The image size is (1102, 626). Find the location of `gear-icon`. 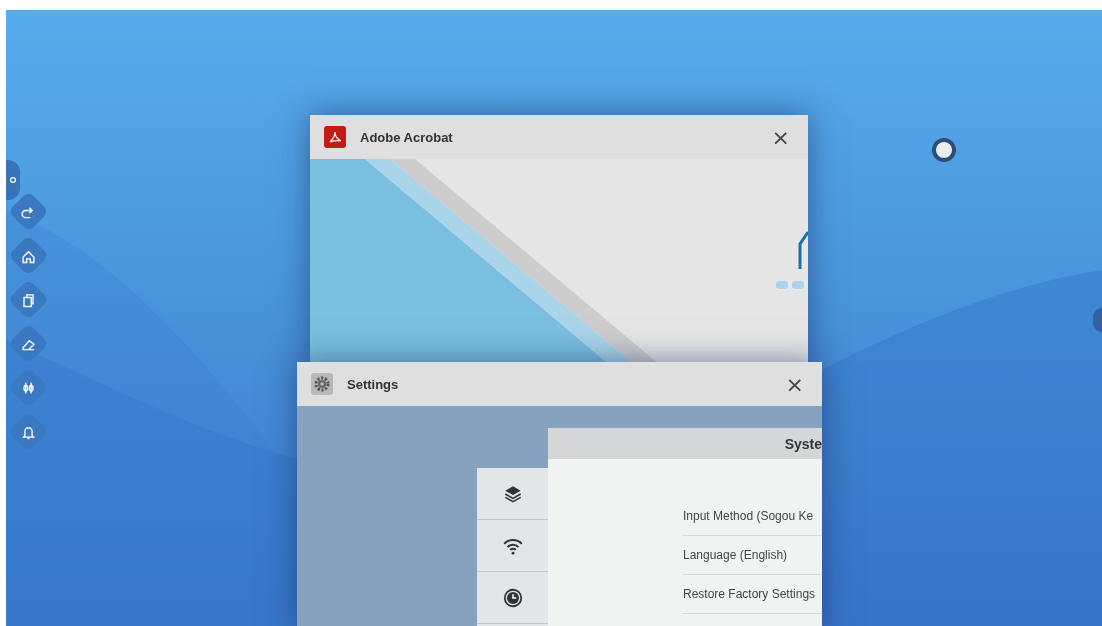

gear-icon is located at coordinates (322, 384).